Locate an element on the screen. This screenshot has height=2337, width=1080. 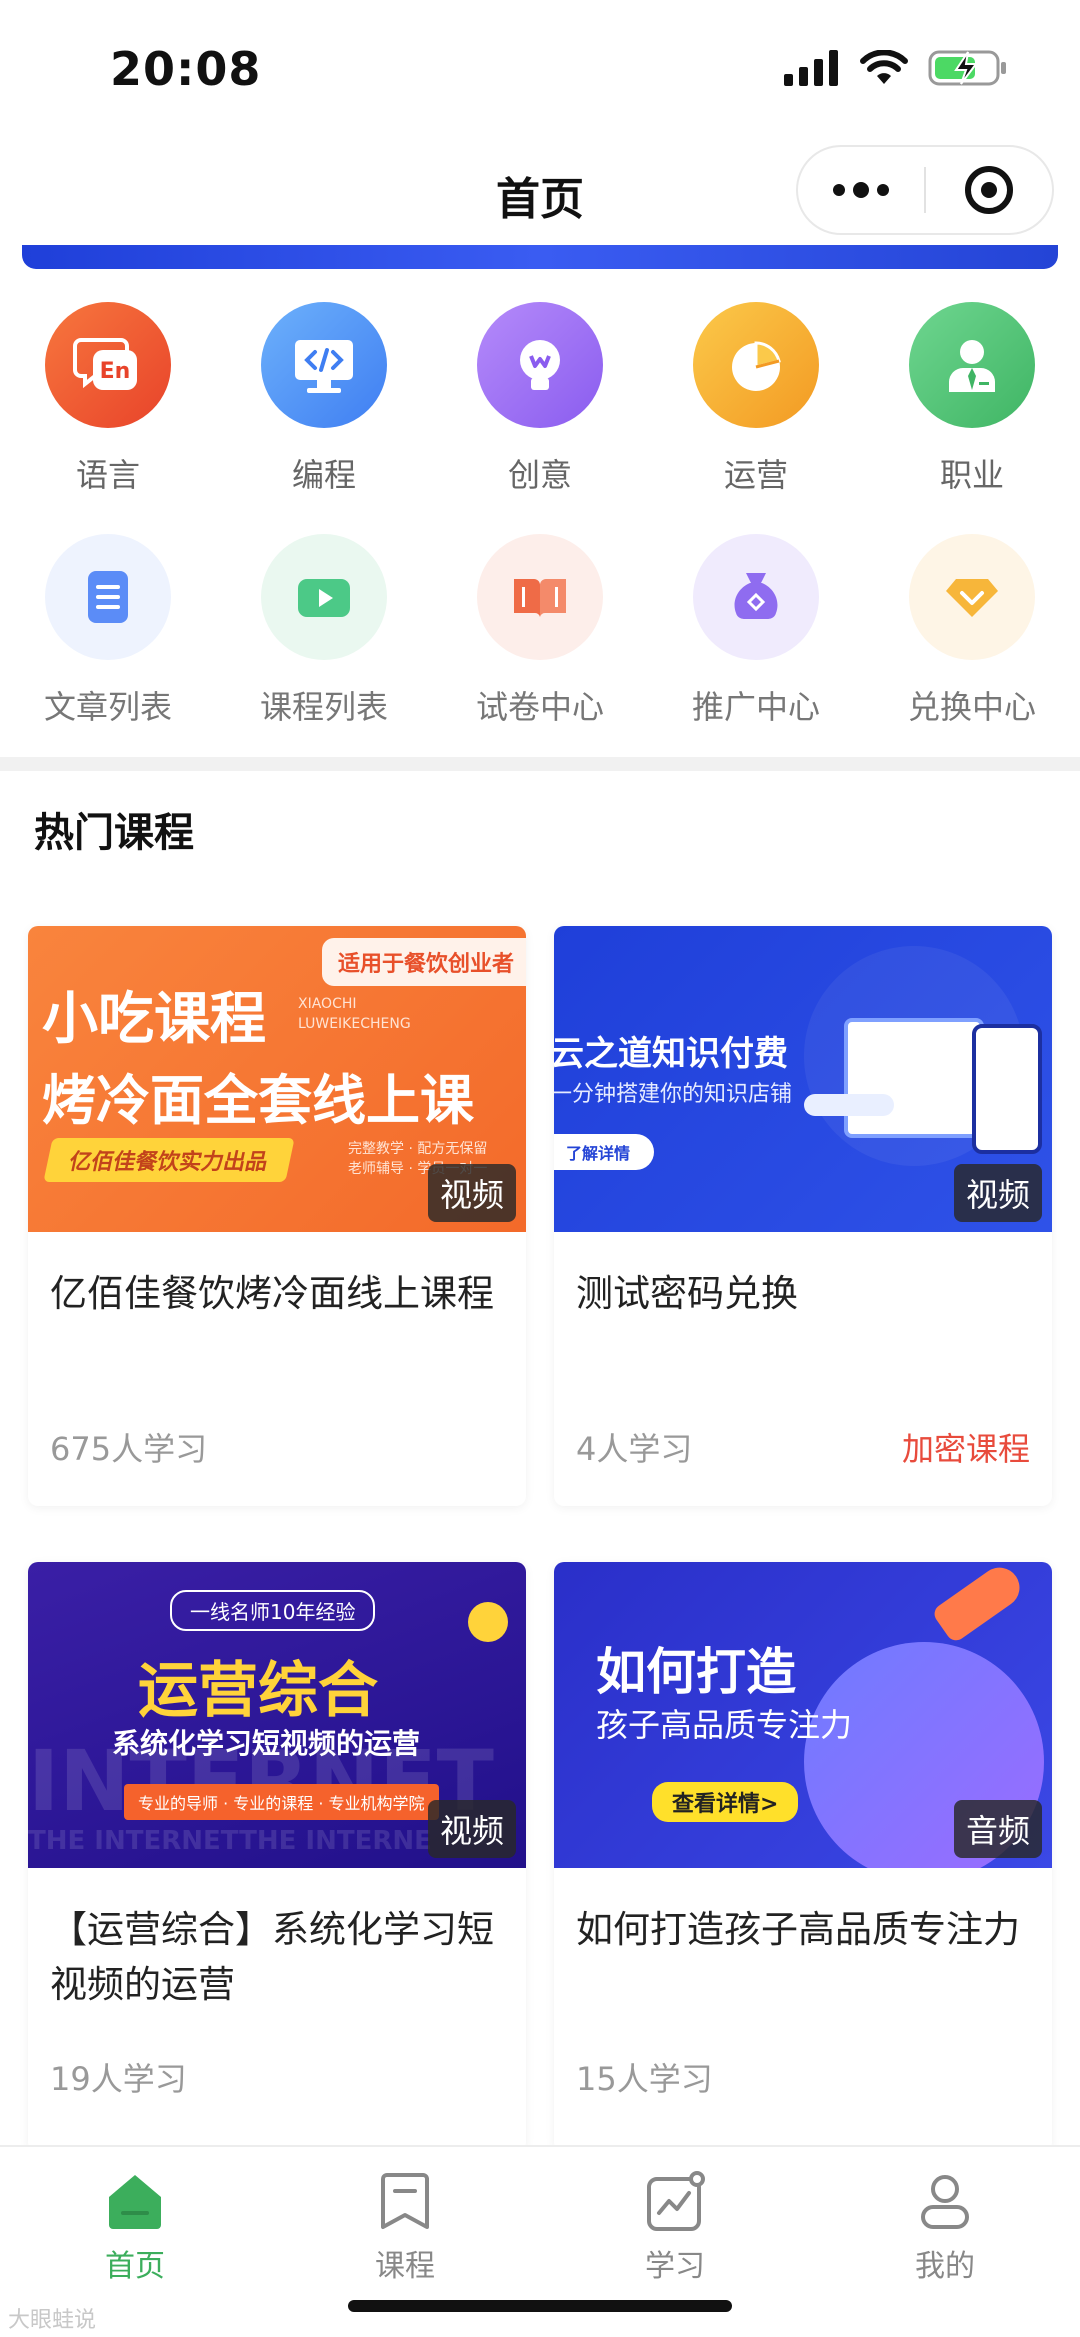
nav-bar: 首页 is located at coordinates (540, 190).